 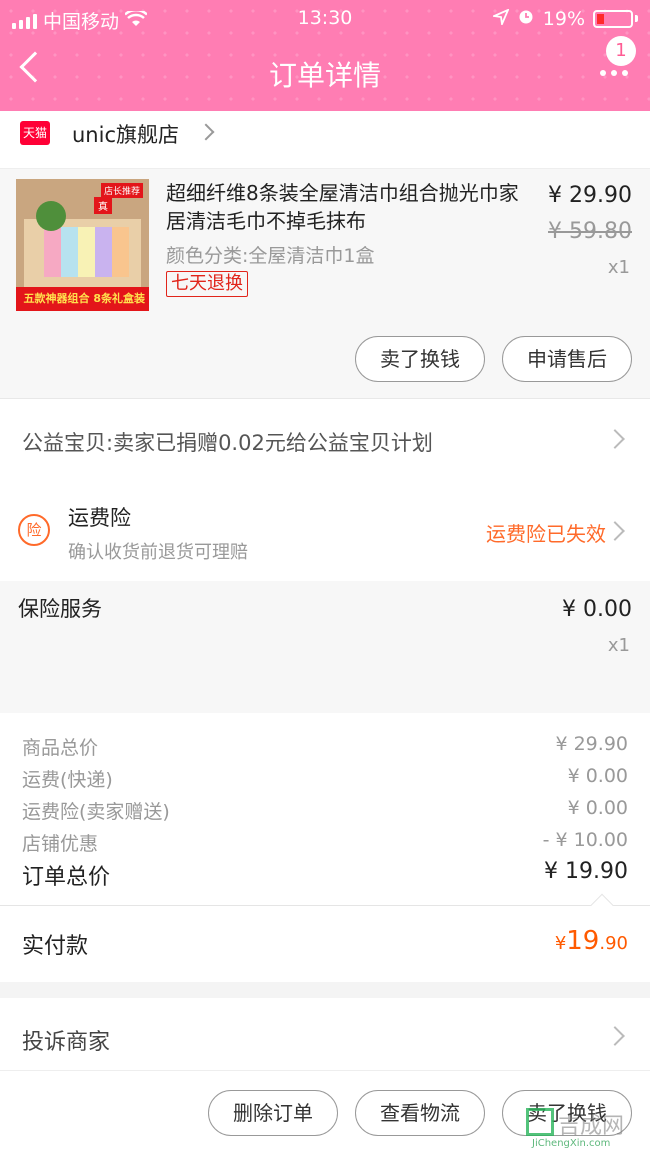 I want to click on notification-badge: 1, so click(x=621, y=51).